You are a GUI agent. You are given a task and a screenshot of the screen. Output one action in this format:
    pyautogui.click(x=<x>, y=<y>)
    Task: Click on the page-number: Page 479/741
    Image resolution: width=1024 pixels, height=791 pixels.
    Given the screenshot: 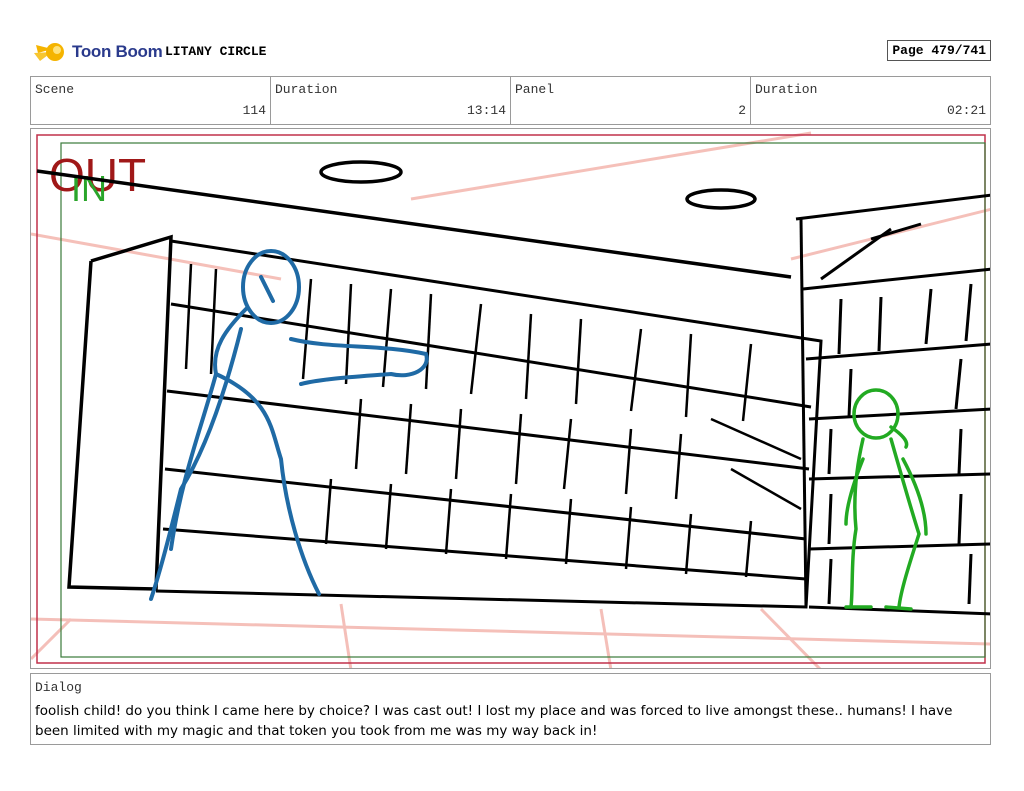 What is the action you would take?
    pyautogui.click(x=939, y=50)
    